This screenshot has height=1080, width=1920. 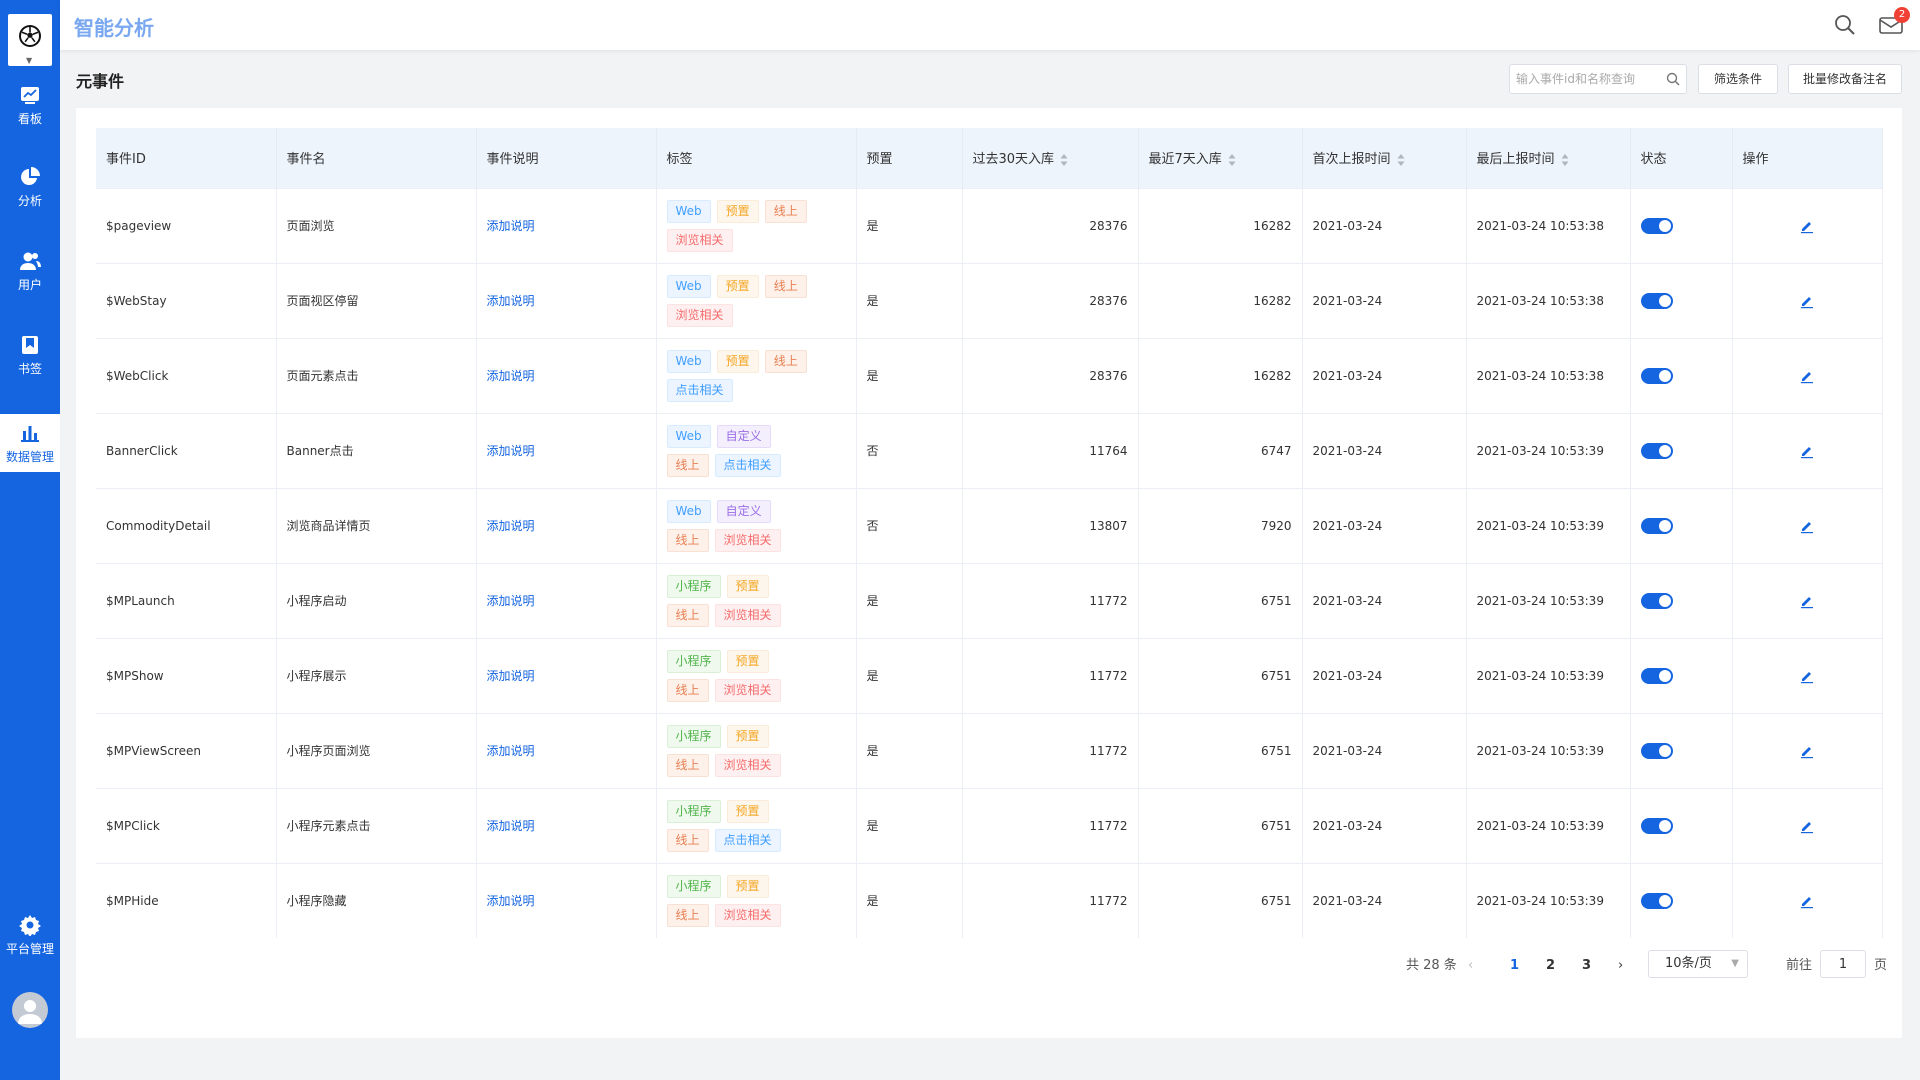 What do you see at coordinates (1384, 158) in the screenshot?
I see `col-header-first-report: 首次上报时间` at bounding box center [1384, 158].